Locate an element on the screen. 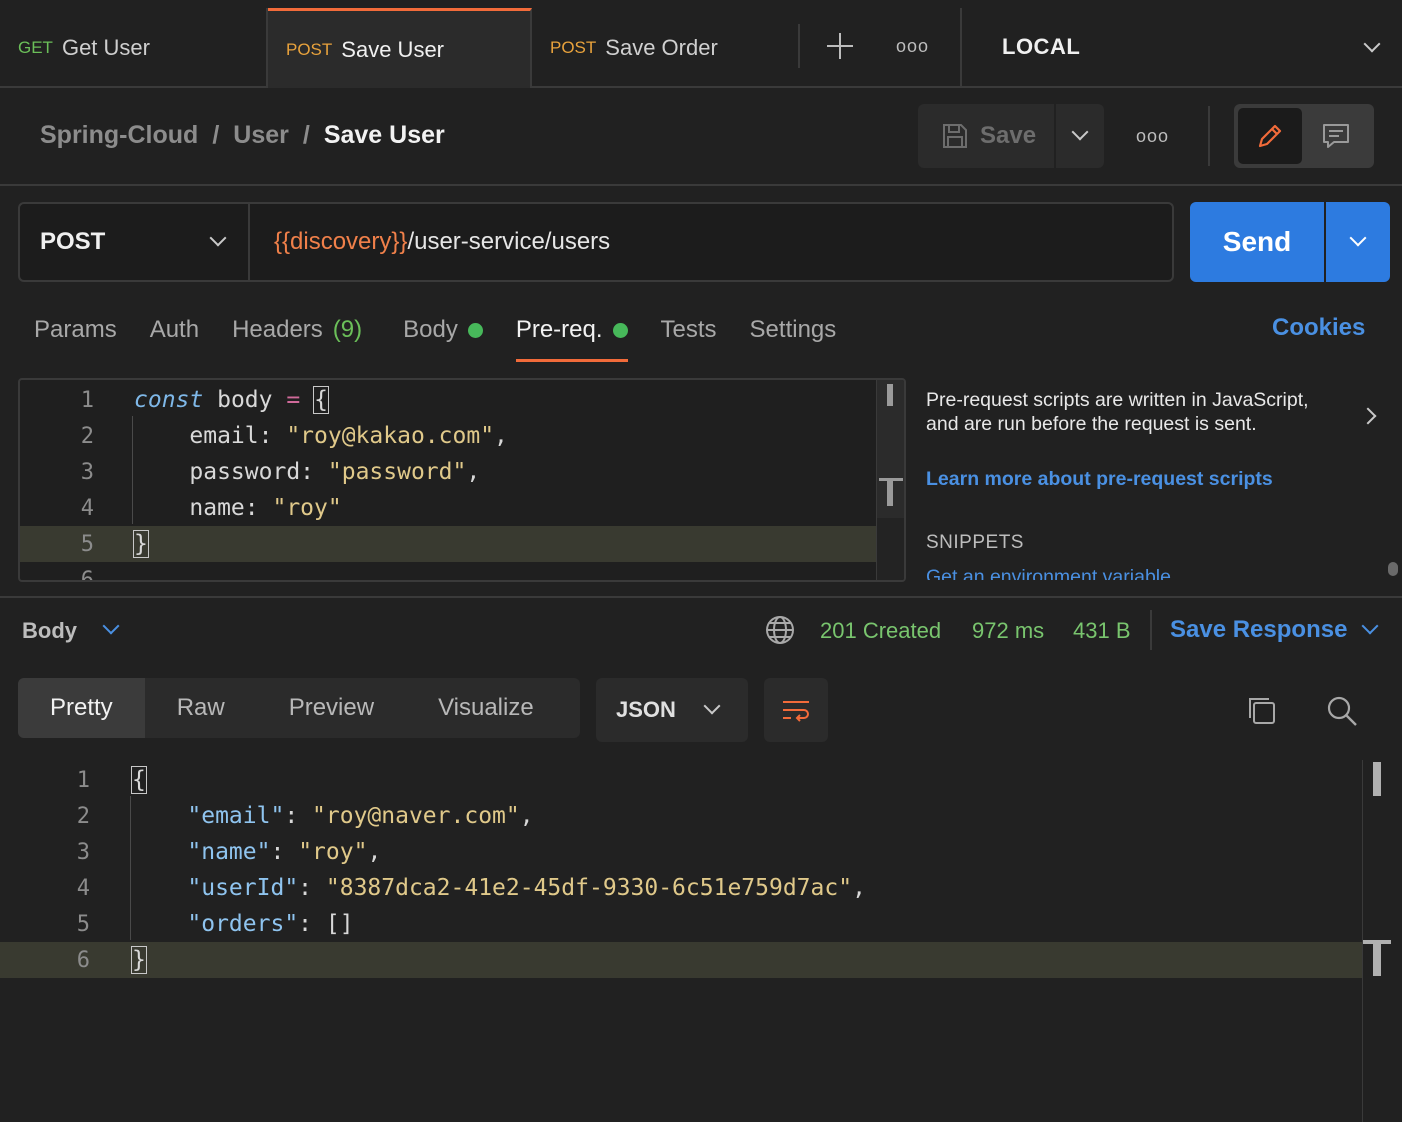 This screenshot has height=1122, width=1402. response-scrollbar is located at coordinates (1382, 941).